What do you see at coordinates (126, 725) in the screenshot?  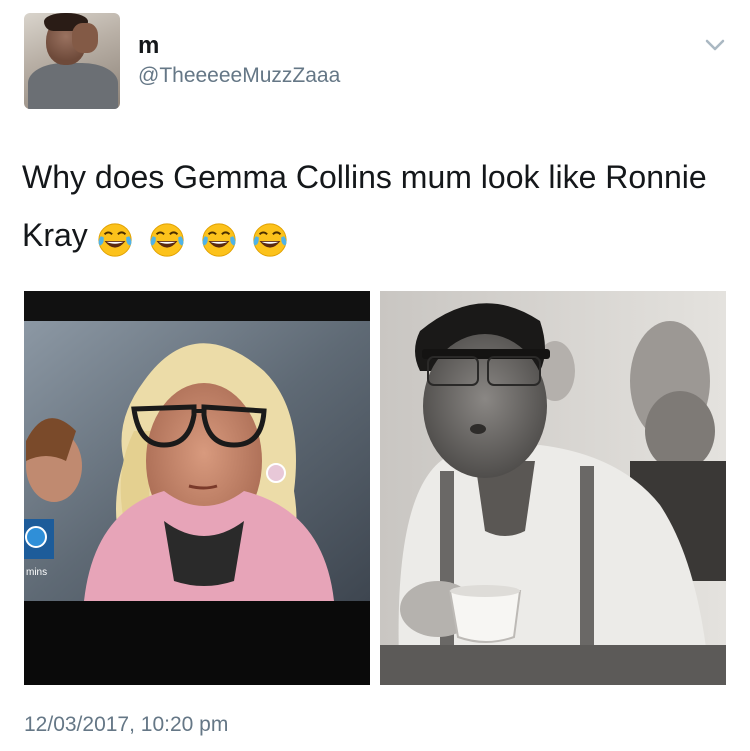 I see `timestamp: 12/03/2017, 10:20 pm` at bounding box center [126, 725].